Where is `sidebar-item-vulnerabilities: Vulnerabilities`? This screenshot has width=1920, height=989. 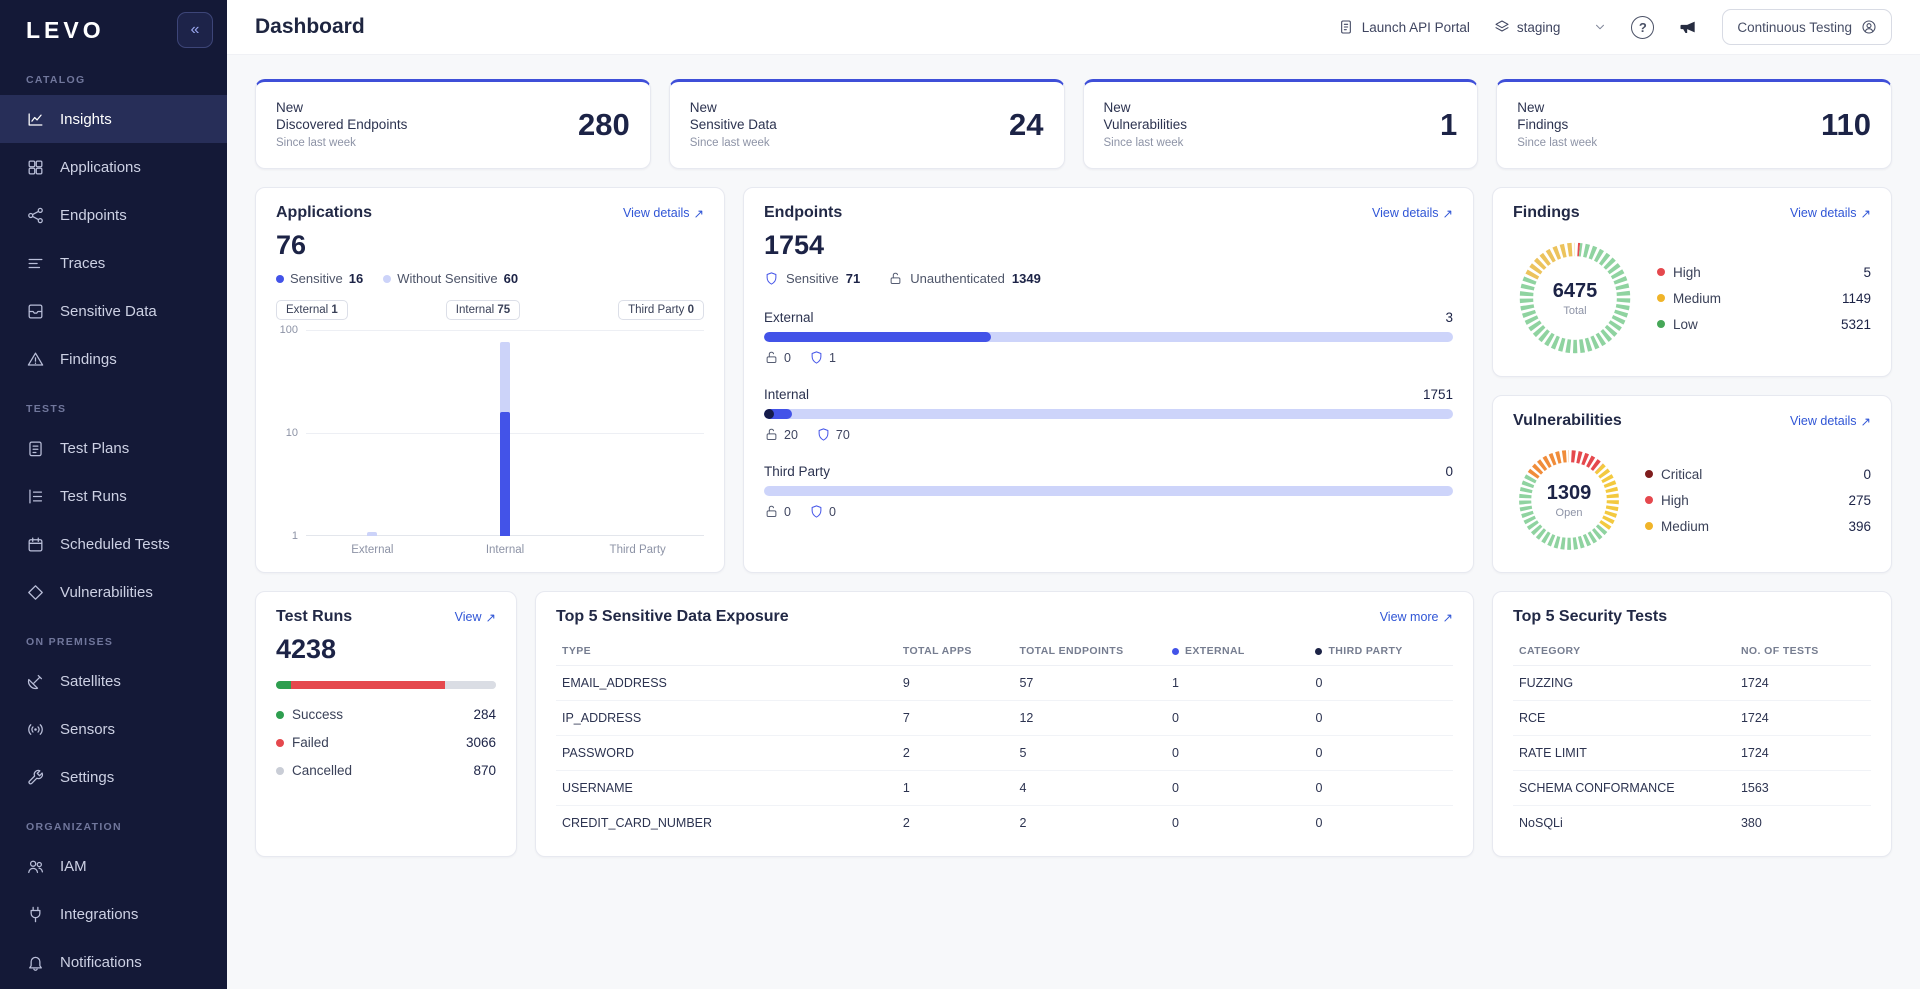 sidebar-item-vulnerabilities: Vulnerabilities is located at coordinates (113, 592).